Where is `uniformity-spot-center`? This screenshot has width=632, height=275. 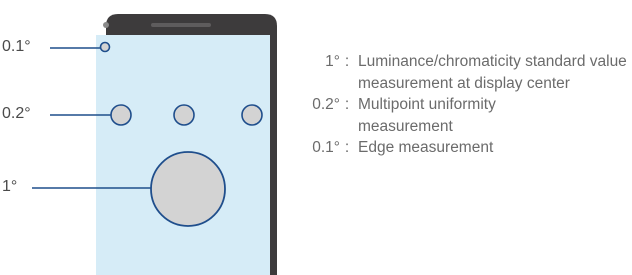
uniformity-spot-center is located at coordinates (184, 115).